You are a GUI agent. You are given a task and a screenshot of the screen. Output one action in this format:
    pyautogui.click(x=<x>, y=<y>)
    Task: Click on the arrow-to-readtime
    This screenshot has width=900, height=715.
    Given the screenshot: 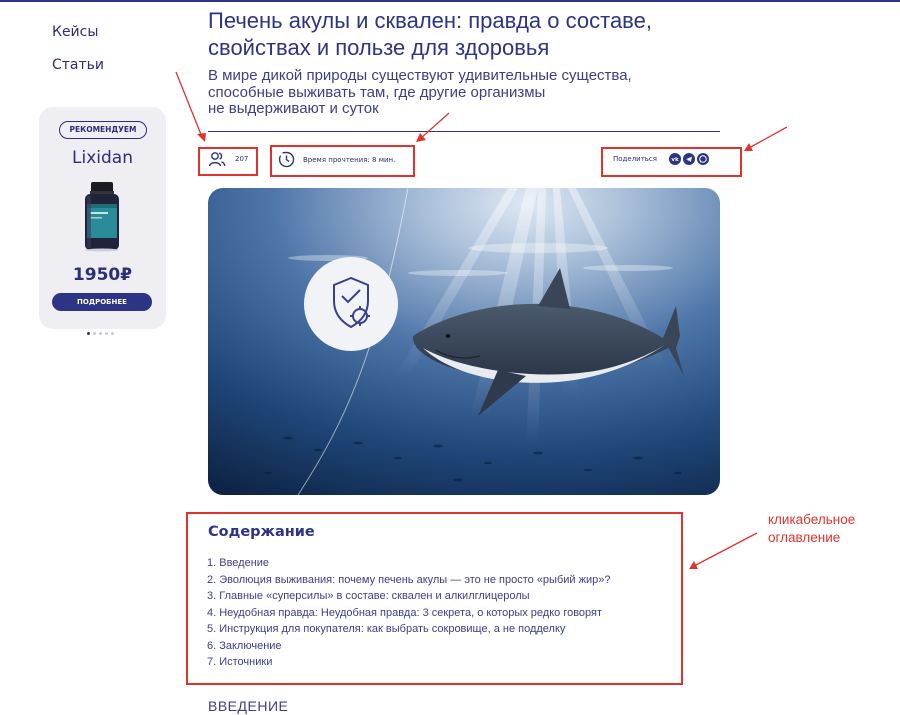 What is the action you would take?
    pyautogui.click(x=435, y=125)
    